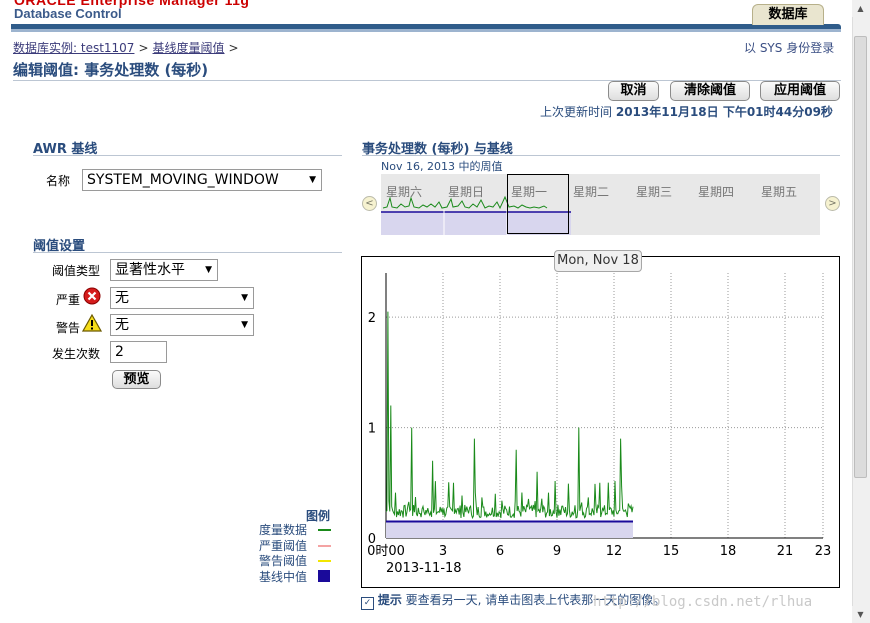 The height and width of the screenshot is (623, 870). What do you see at coordinates (557, 551) in the screenshot?
I see `x-tick-label: 9` at bounding box center [557, 551].